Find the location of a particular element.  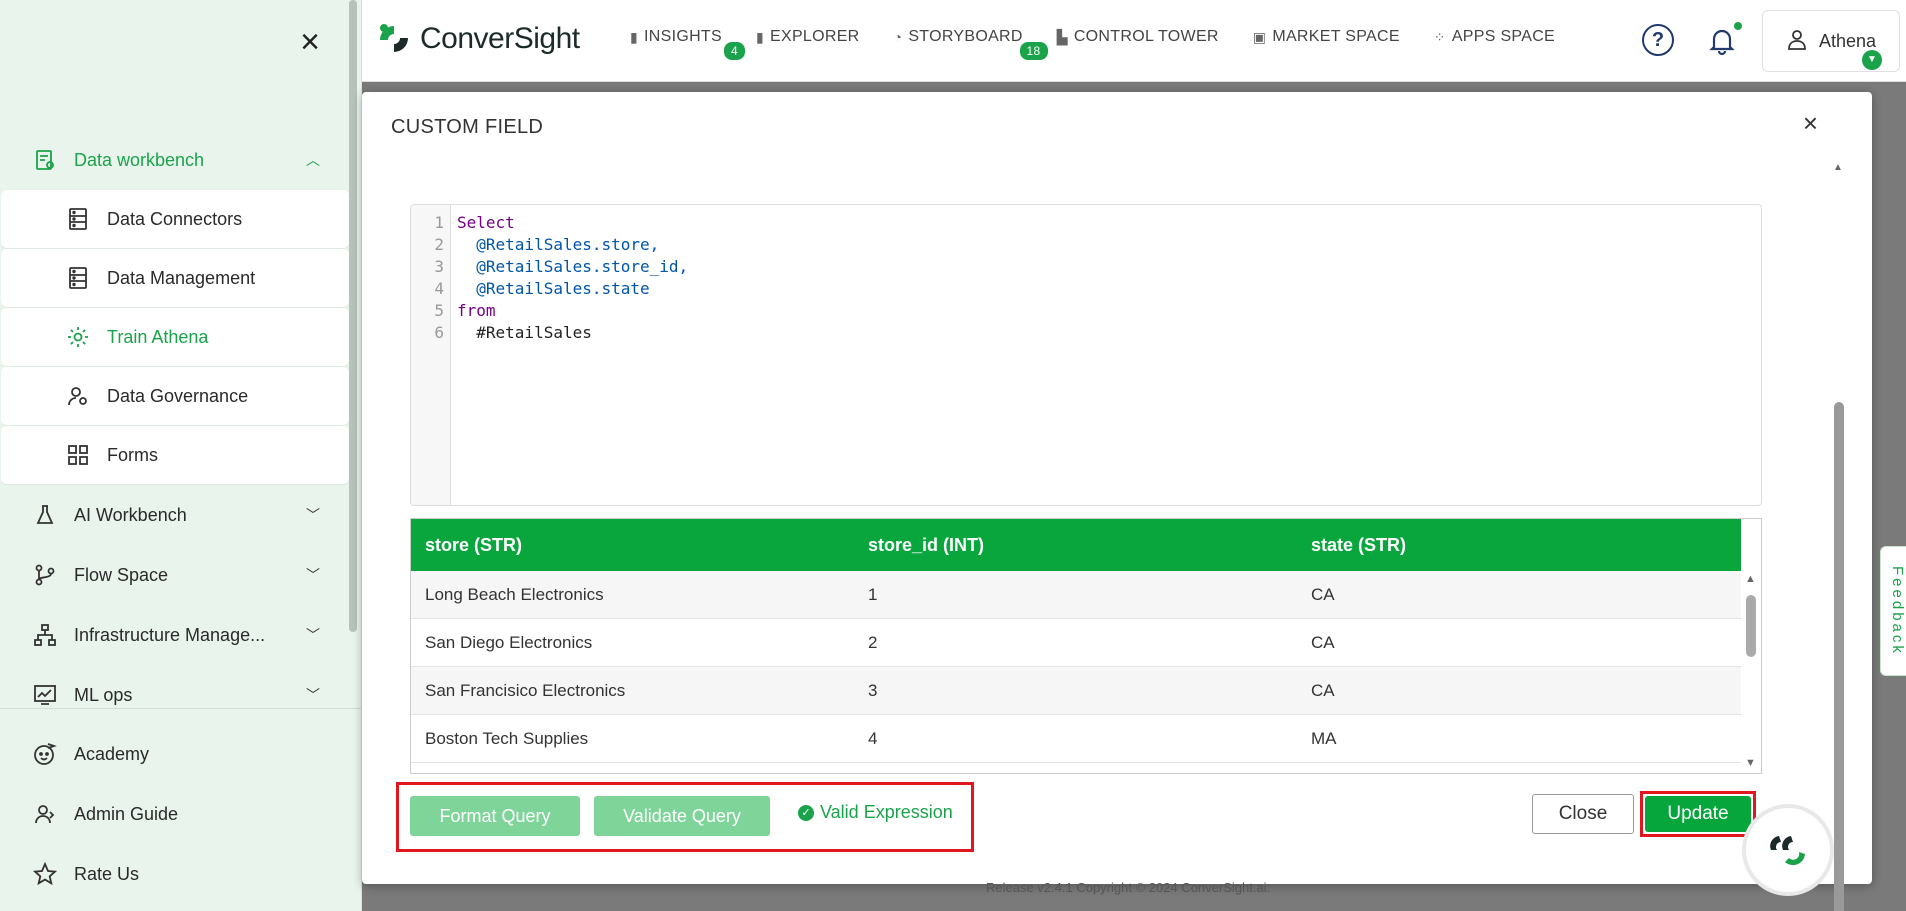

chevron-down-icon: ▼ is located at coordinates (1872, 60).